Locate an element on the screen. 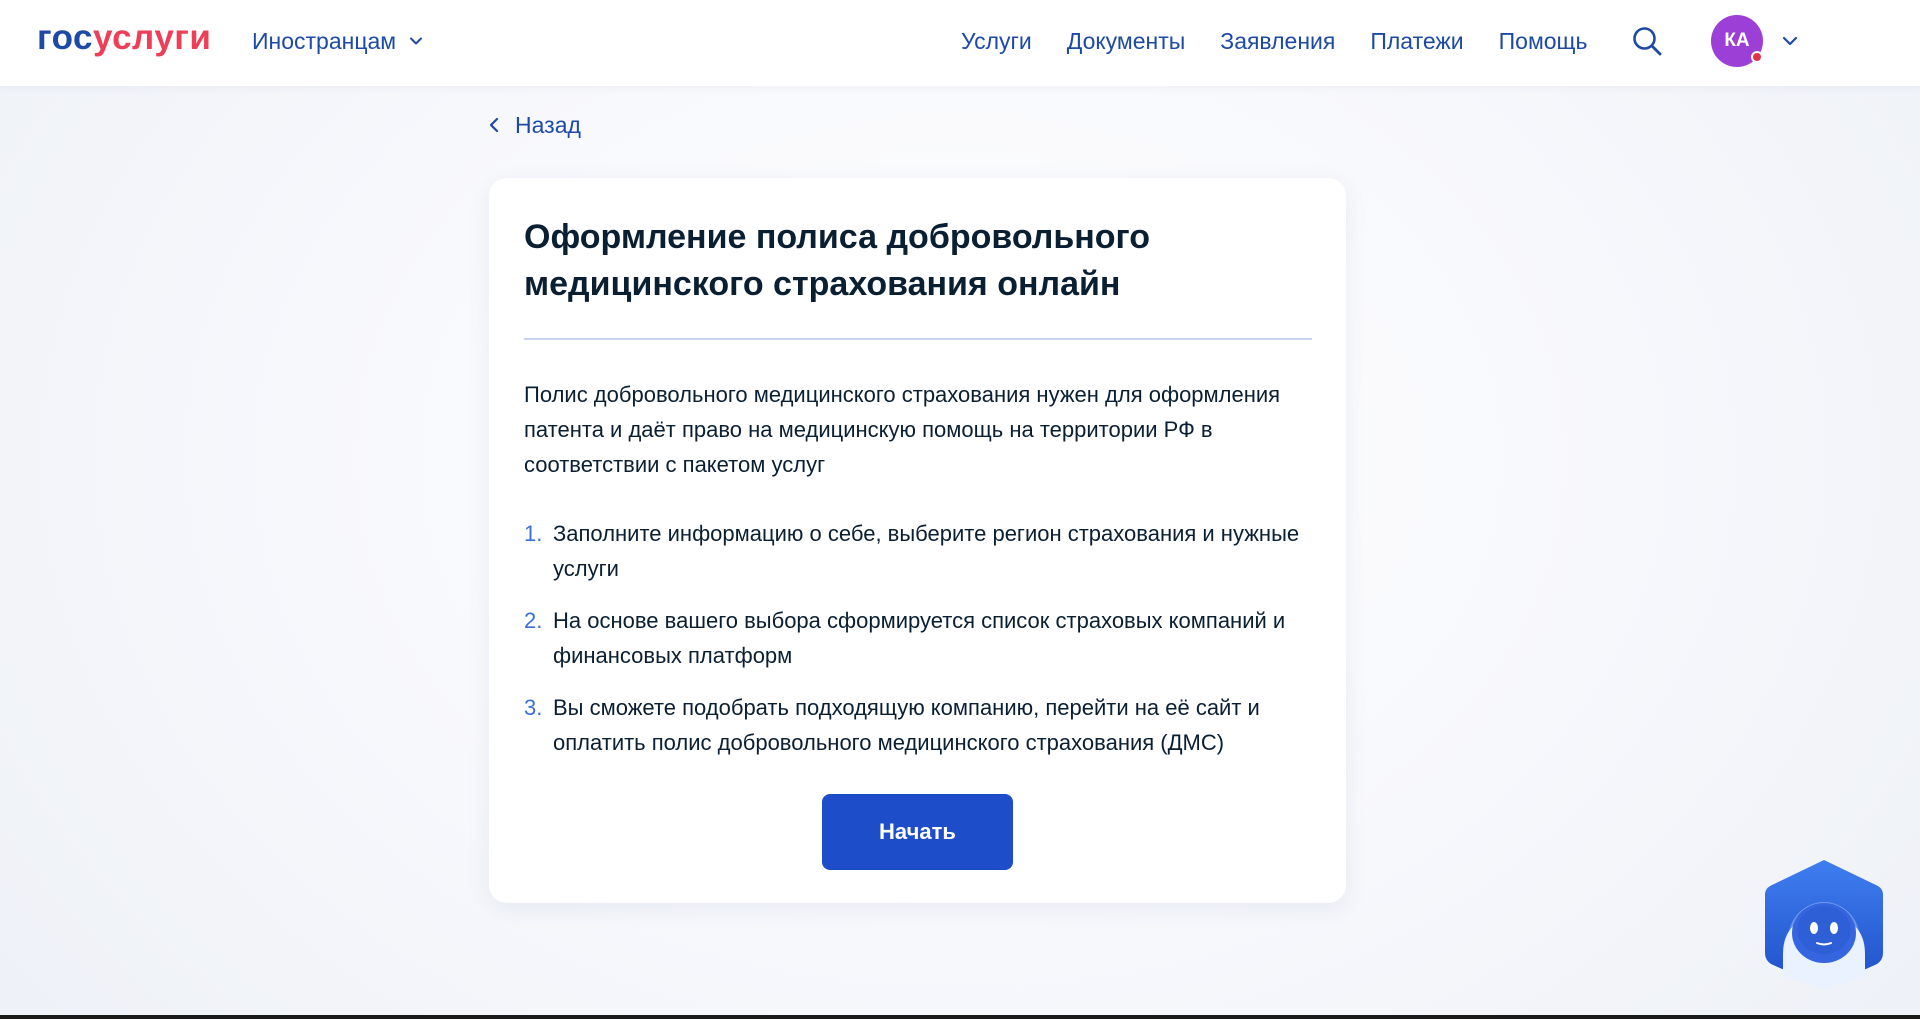 The width and height of the screenshot is (1920, 1019). gosuslugi-logo: госуслуги is located at coordinates (124, 38).